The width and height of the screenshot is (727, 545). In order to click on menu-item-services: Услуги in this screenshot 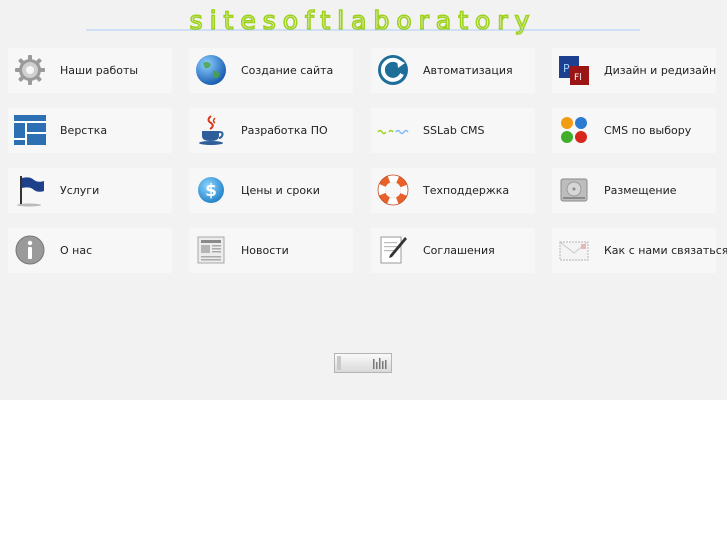, I will do `click(90, 190)`.